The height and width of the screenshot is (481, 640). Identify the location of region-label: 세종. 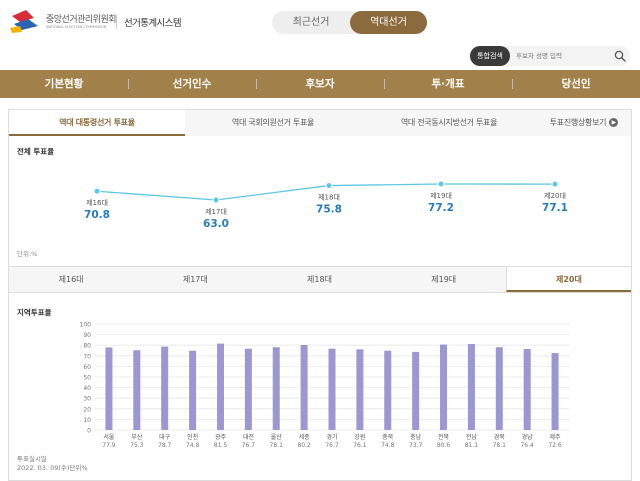
(305, 437).